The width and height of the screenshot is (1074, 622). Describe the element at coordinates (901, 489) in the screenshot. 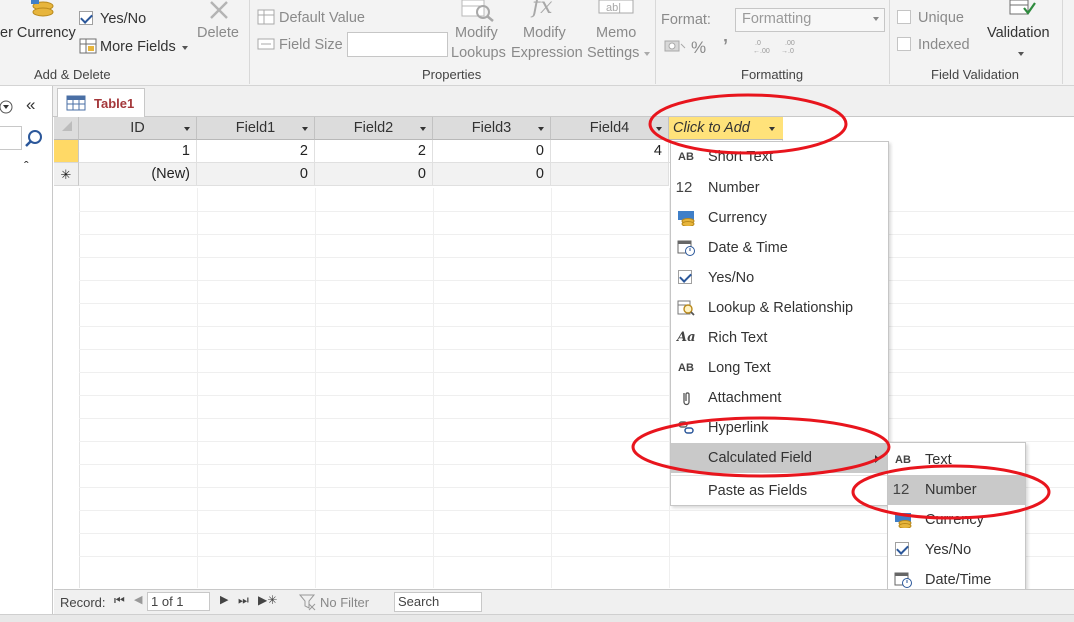

I see `number-icon: 12` at that location.